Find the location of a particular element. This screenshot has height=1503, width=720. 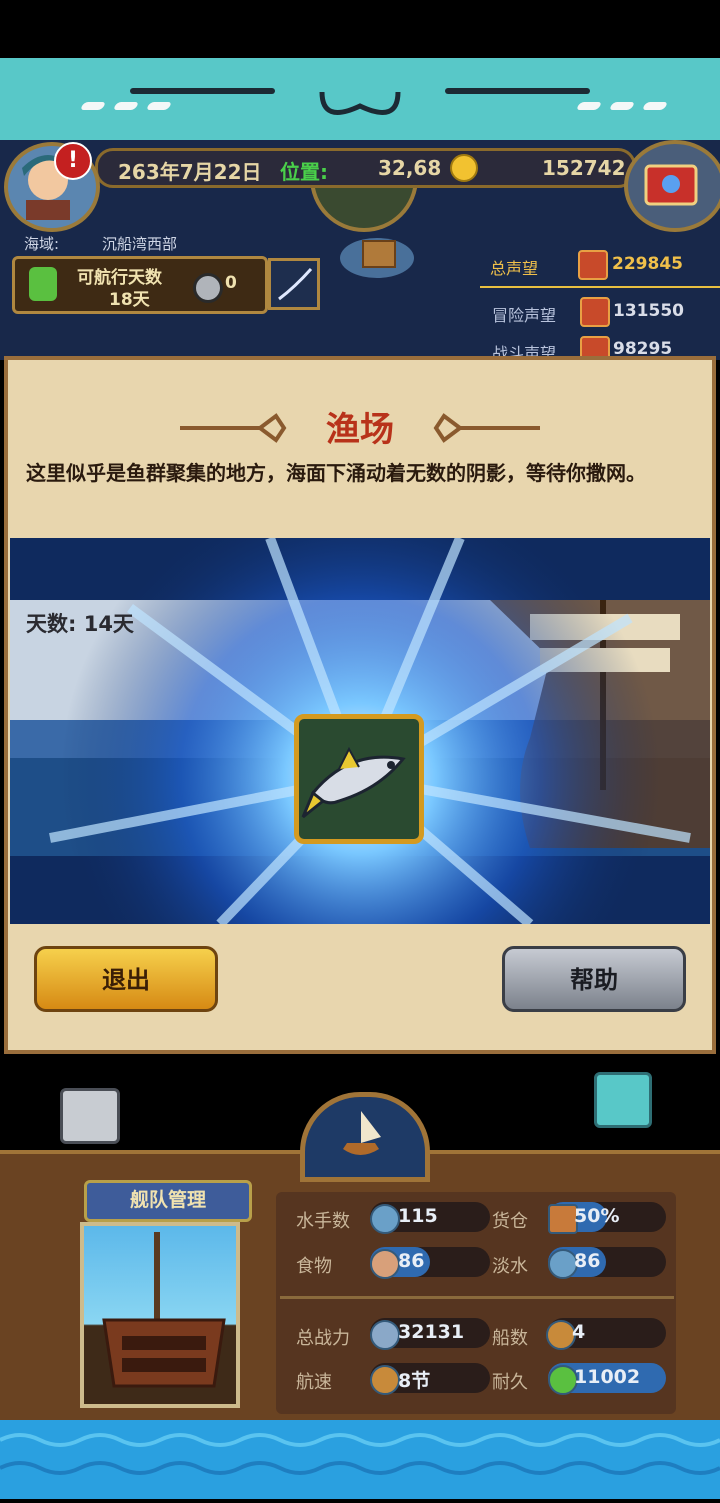

dialog-description: 这里似乎是鱼群聚集的地方，海面下涌动着无数的阴影，等待你撒网。 is located at coordinates (336, 473).